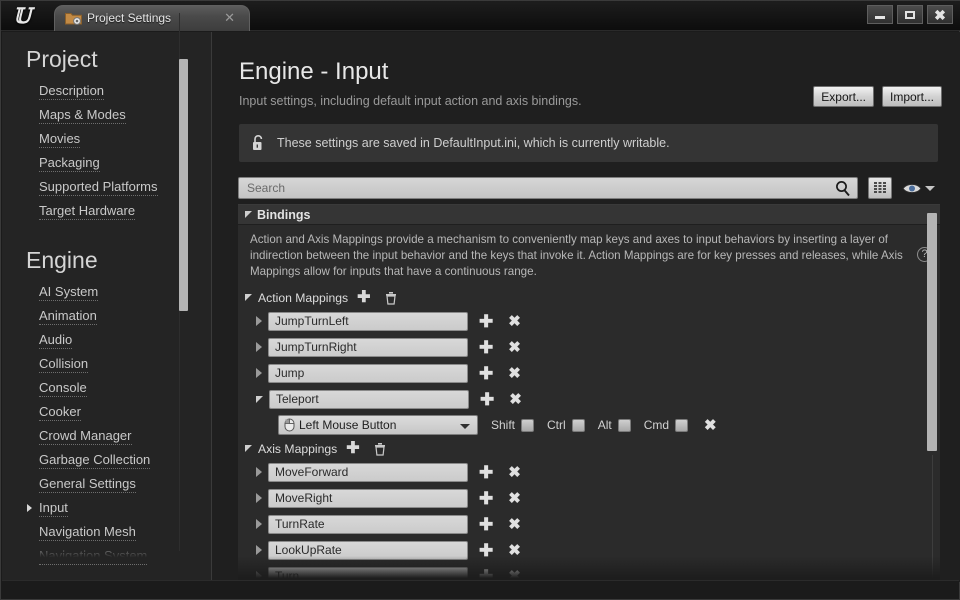 This screenshot has width=960, height=600. I want to click on sidebar-scrollbar-thumb, so click(183, 185).